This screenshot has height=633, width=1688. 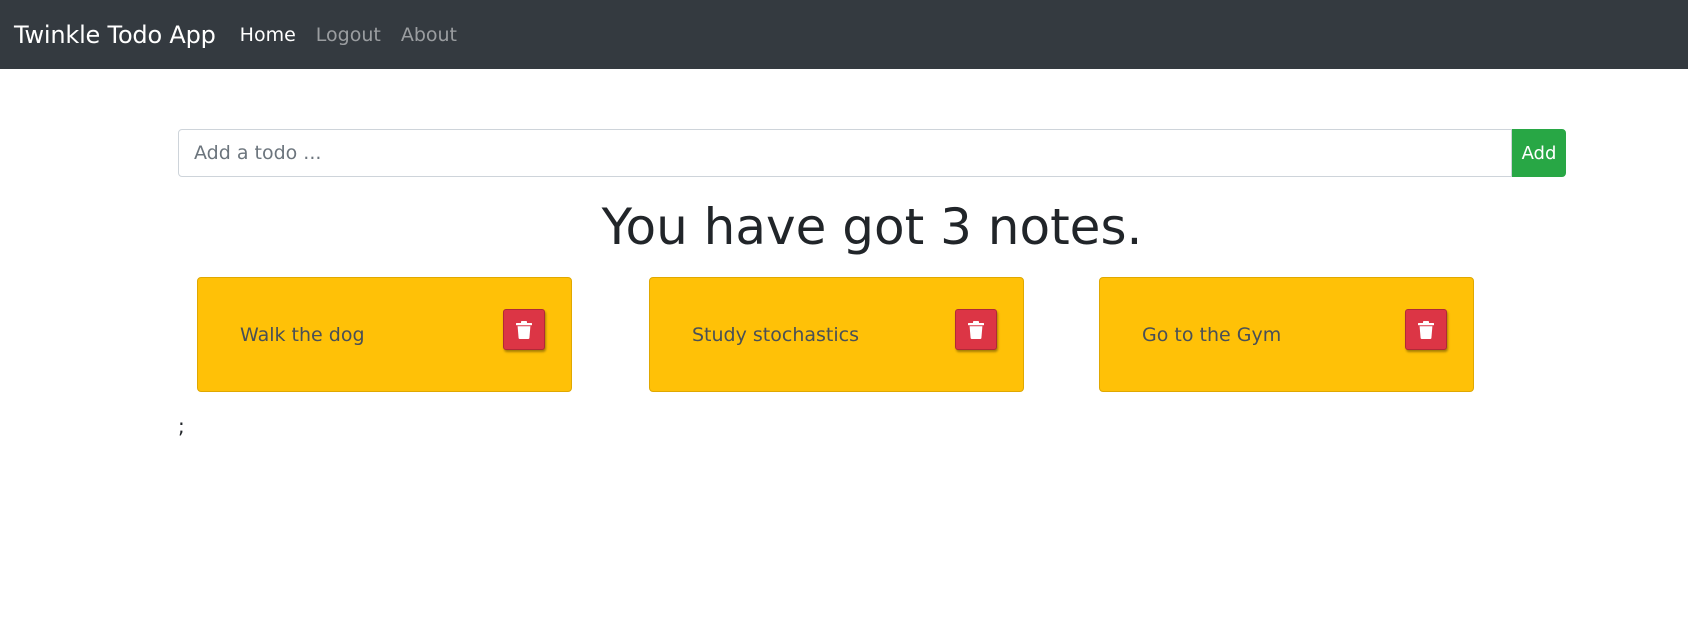 I want to click on todo-text: Go to the Gym, so click(x=1212, y=335).